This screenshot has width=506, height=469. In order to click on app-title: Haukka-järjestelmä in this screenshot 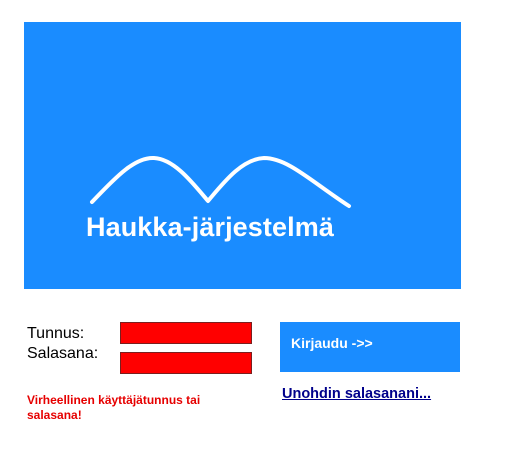, I will do `click(210, 227)`.